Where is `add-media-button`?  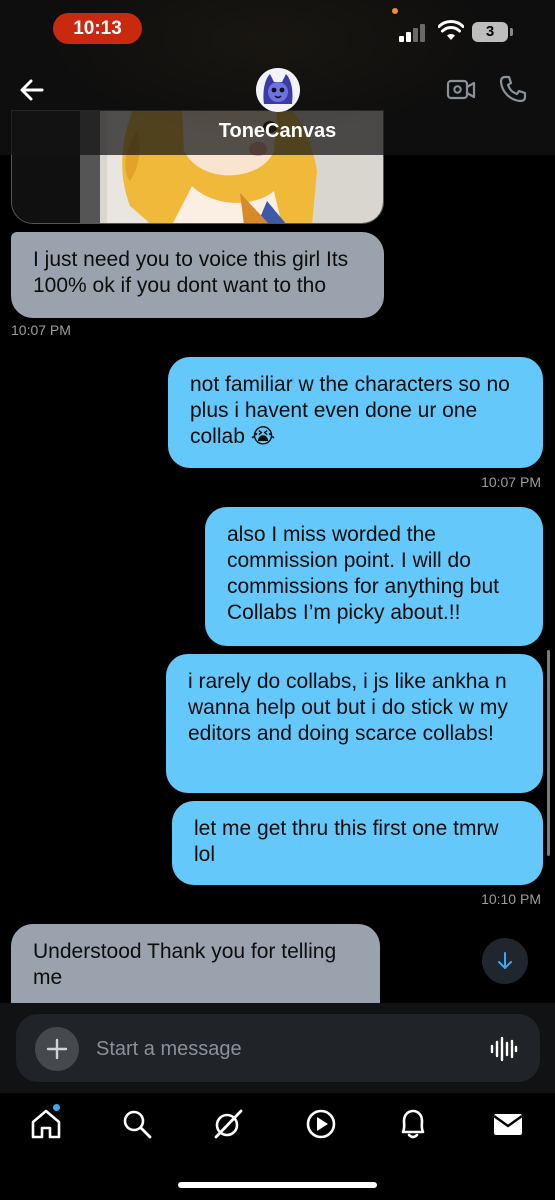 add-media-button is located at coordinates (57, 1049).